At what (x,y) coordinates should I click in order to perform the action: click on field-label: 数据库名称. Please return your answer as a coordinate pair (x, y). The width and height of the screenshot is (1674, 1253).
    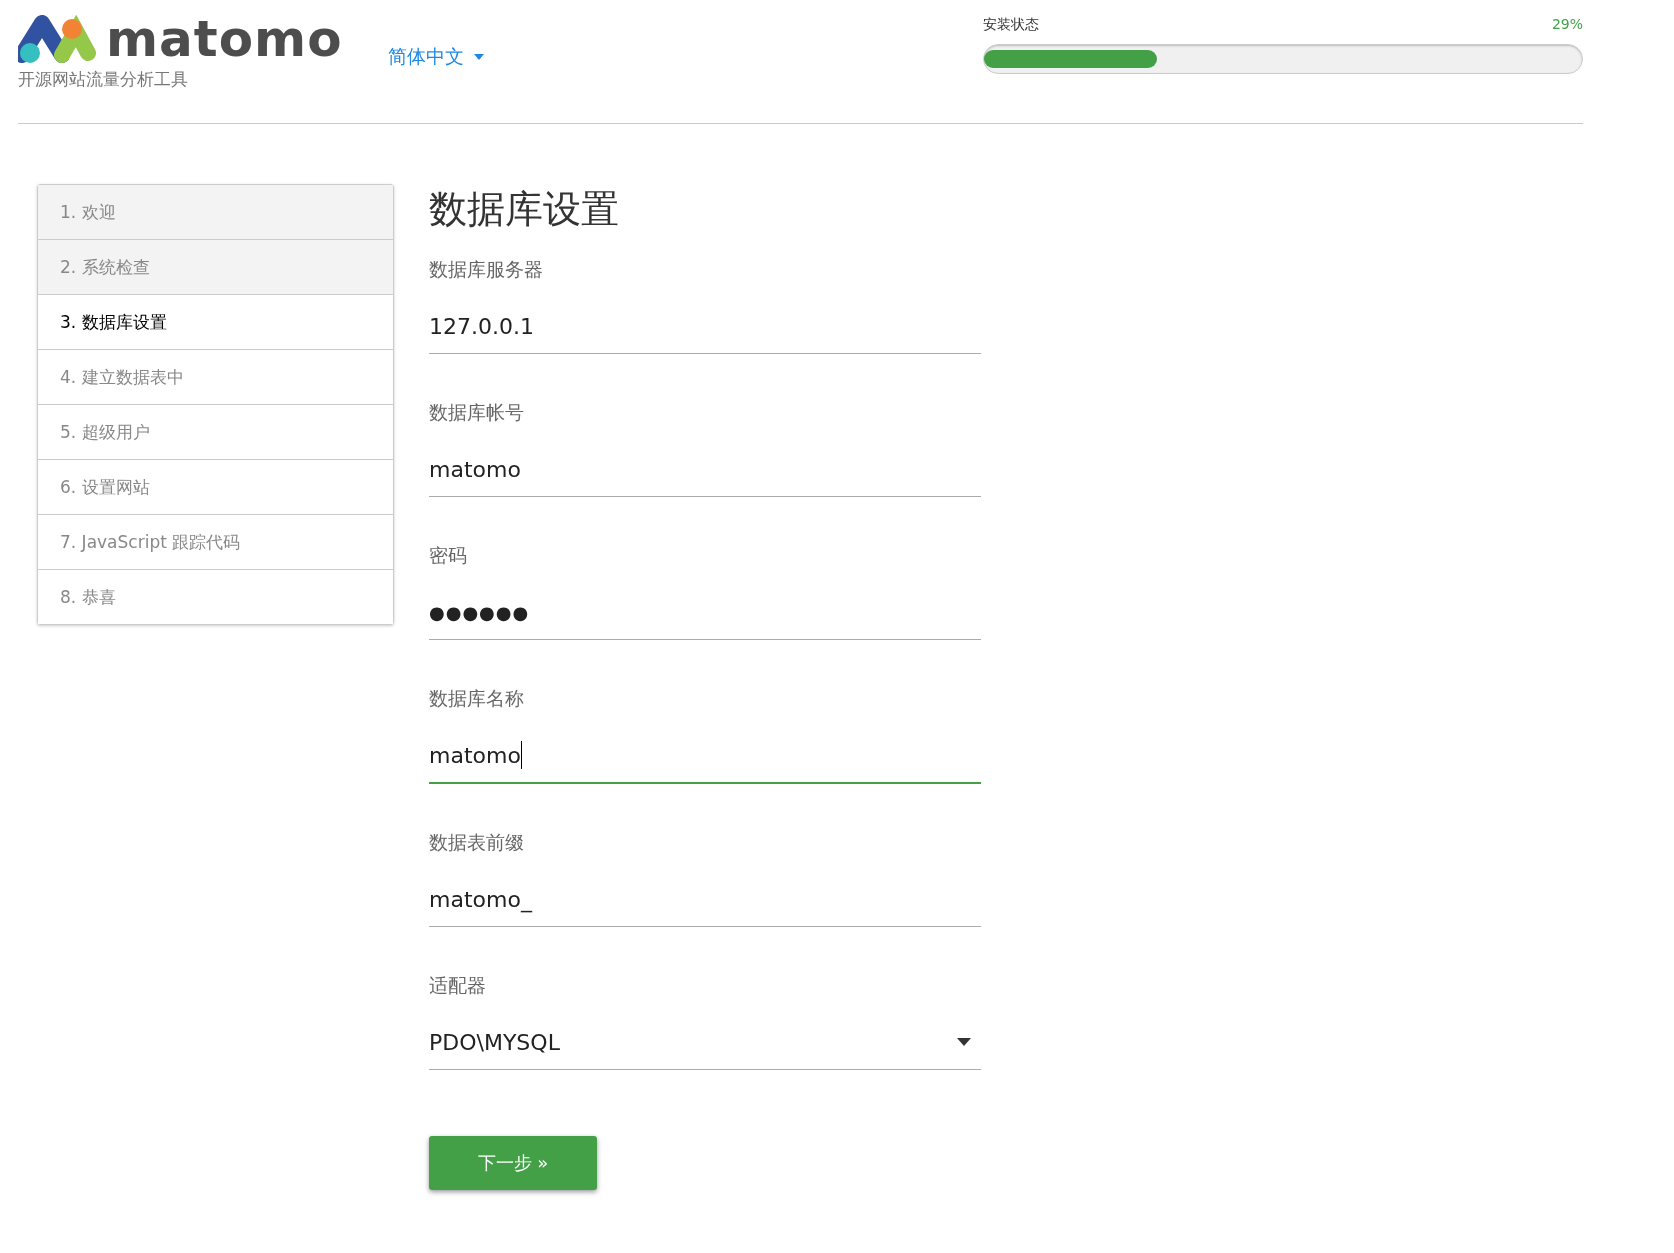
    Looking at the image, I should click on (477, 698).